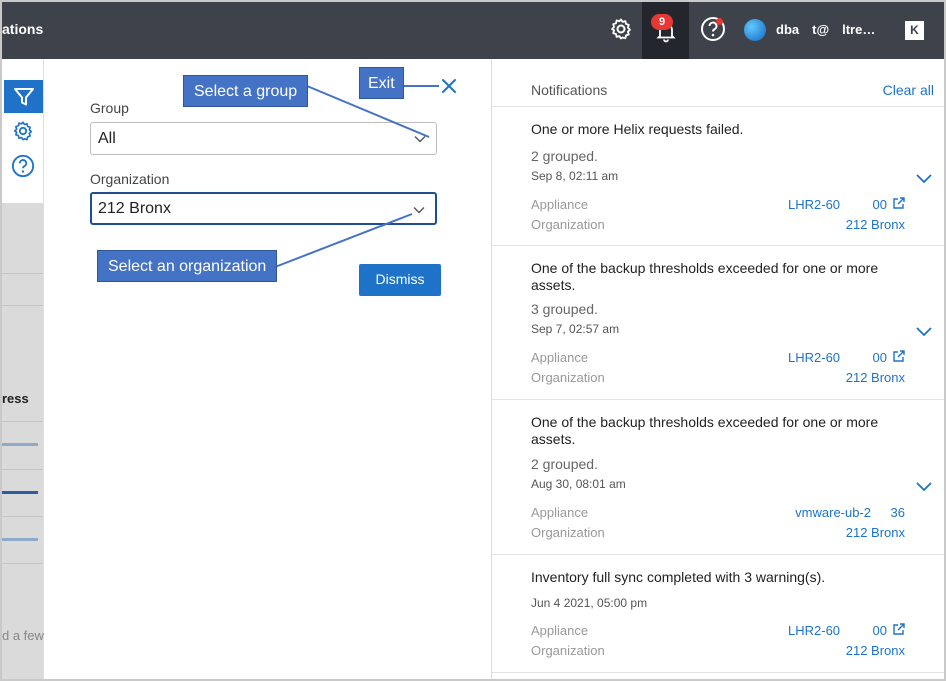 The height and width of the screenshot is (681, 946). What do you see at coordinates (578, 484) in the screenshot?
I see `notification-date: Aug 30, 08:01 am` at bounding box center [578, 484].